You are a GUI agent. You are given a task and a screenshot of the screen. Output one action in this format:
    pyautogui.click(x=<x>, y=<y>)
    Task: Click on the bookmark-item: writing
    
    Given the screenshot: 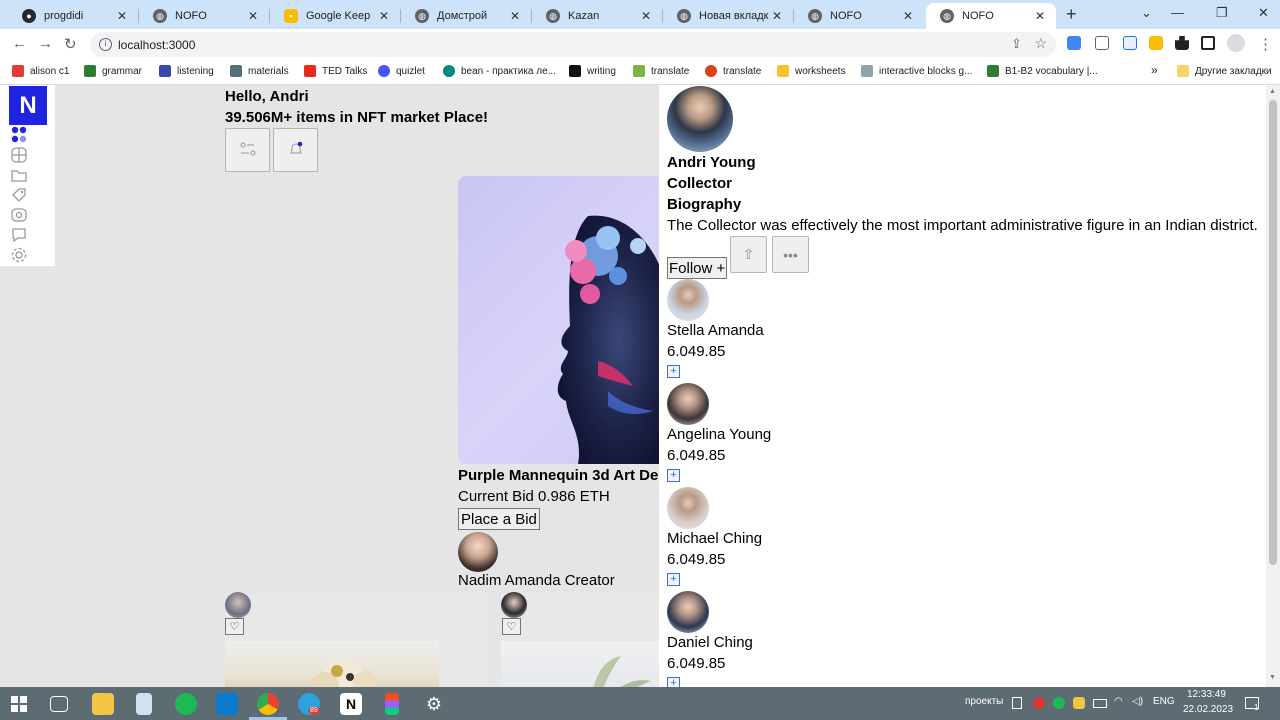 What is the action you would take?
    pyautogui.click(x=592, y=71)
    